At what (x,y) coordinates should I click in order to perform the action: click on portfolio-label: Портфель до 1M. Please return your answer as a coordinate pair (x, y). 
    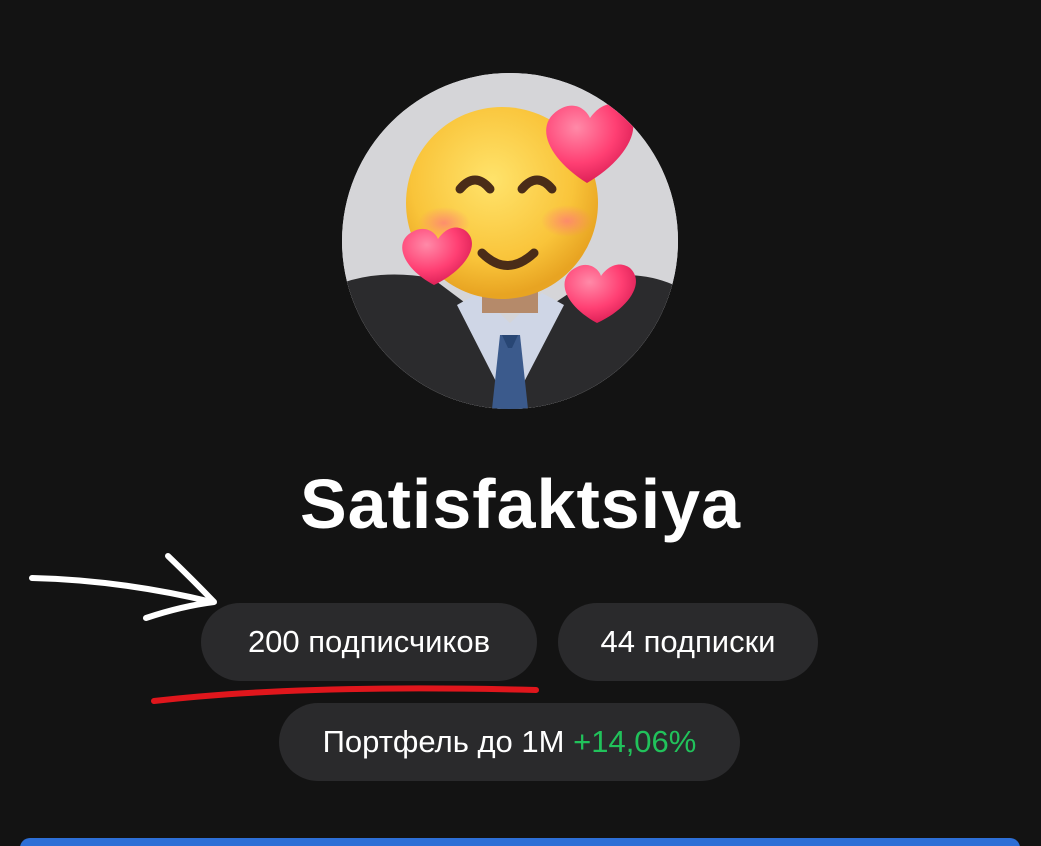
    Looking at the image, I should click on (443, 741).